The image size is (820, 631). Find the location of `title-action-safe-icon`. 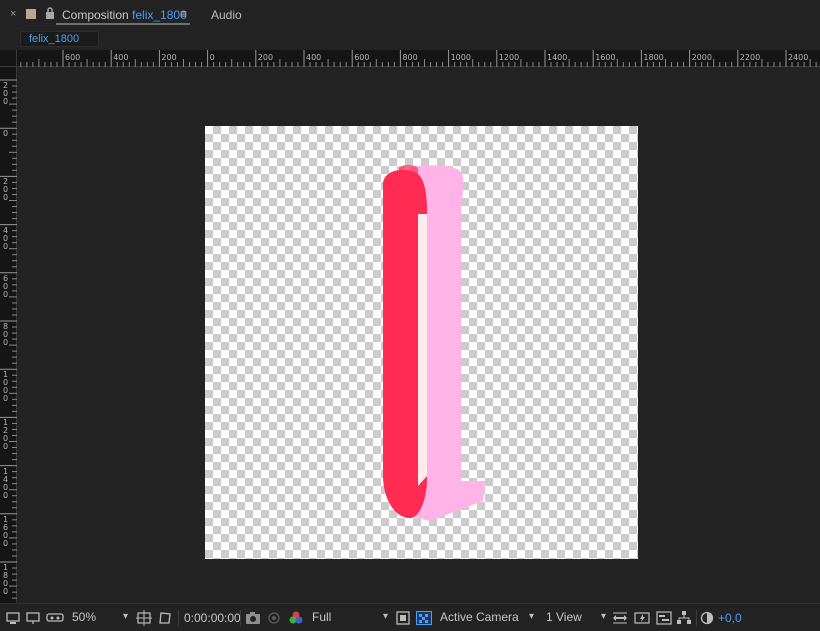

title-action-safe-icon is located at coordinates (144, 618).